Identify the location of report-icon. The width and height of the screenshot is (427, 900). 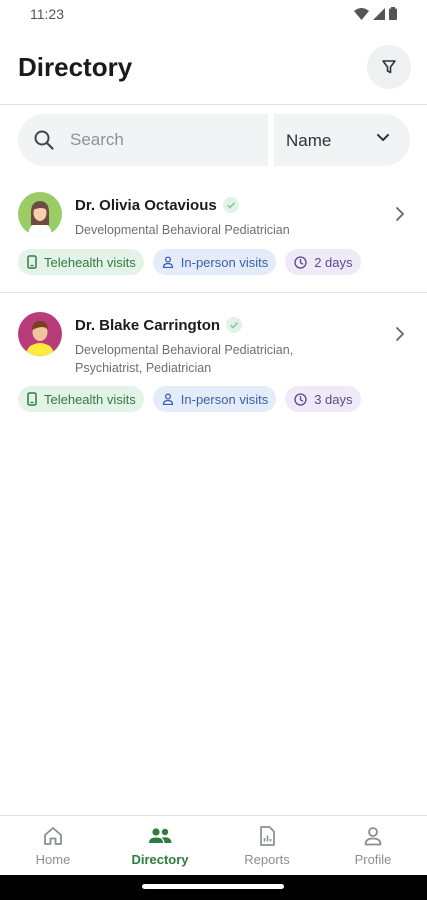
(267, 836).